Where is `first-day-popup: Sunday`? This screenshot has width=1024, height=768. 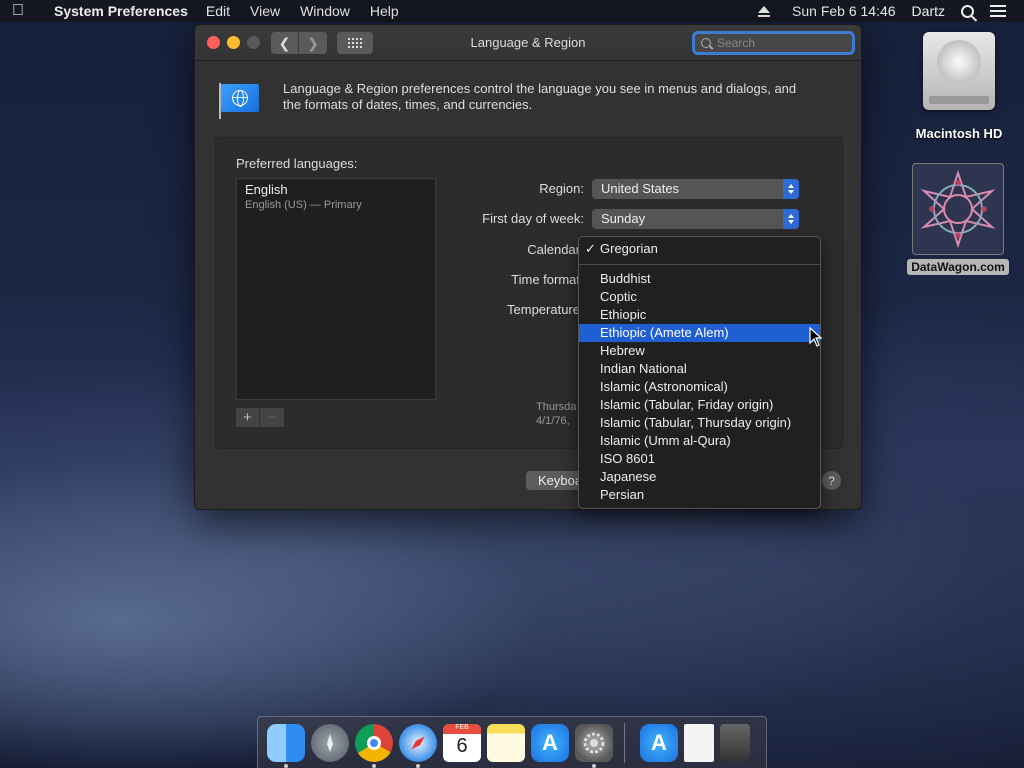 first-day-popup: Sunday is located at coordinates (695, 219).